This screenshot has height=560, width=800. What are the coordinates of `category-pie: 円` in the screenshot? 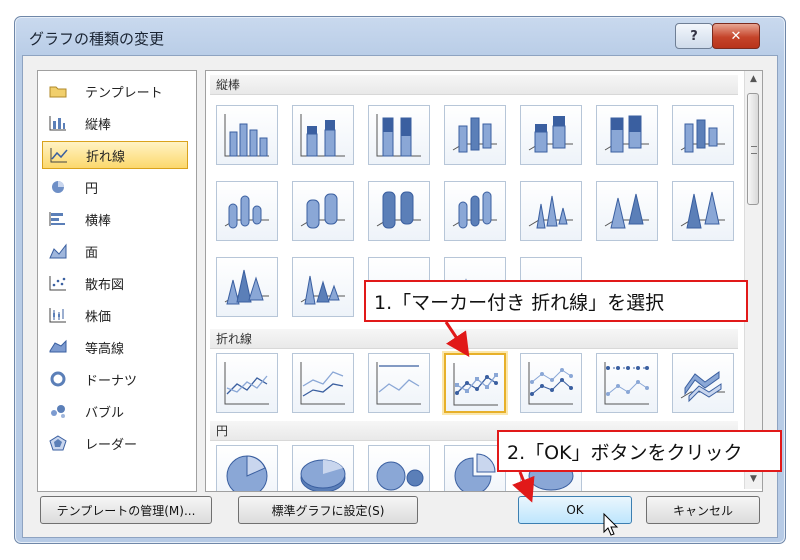 It's located at (115, 187).